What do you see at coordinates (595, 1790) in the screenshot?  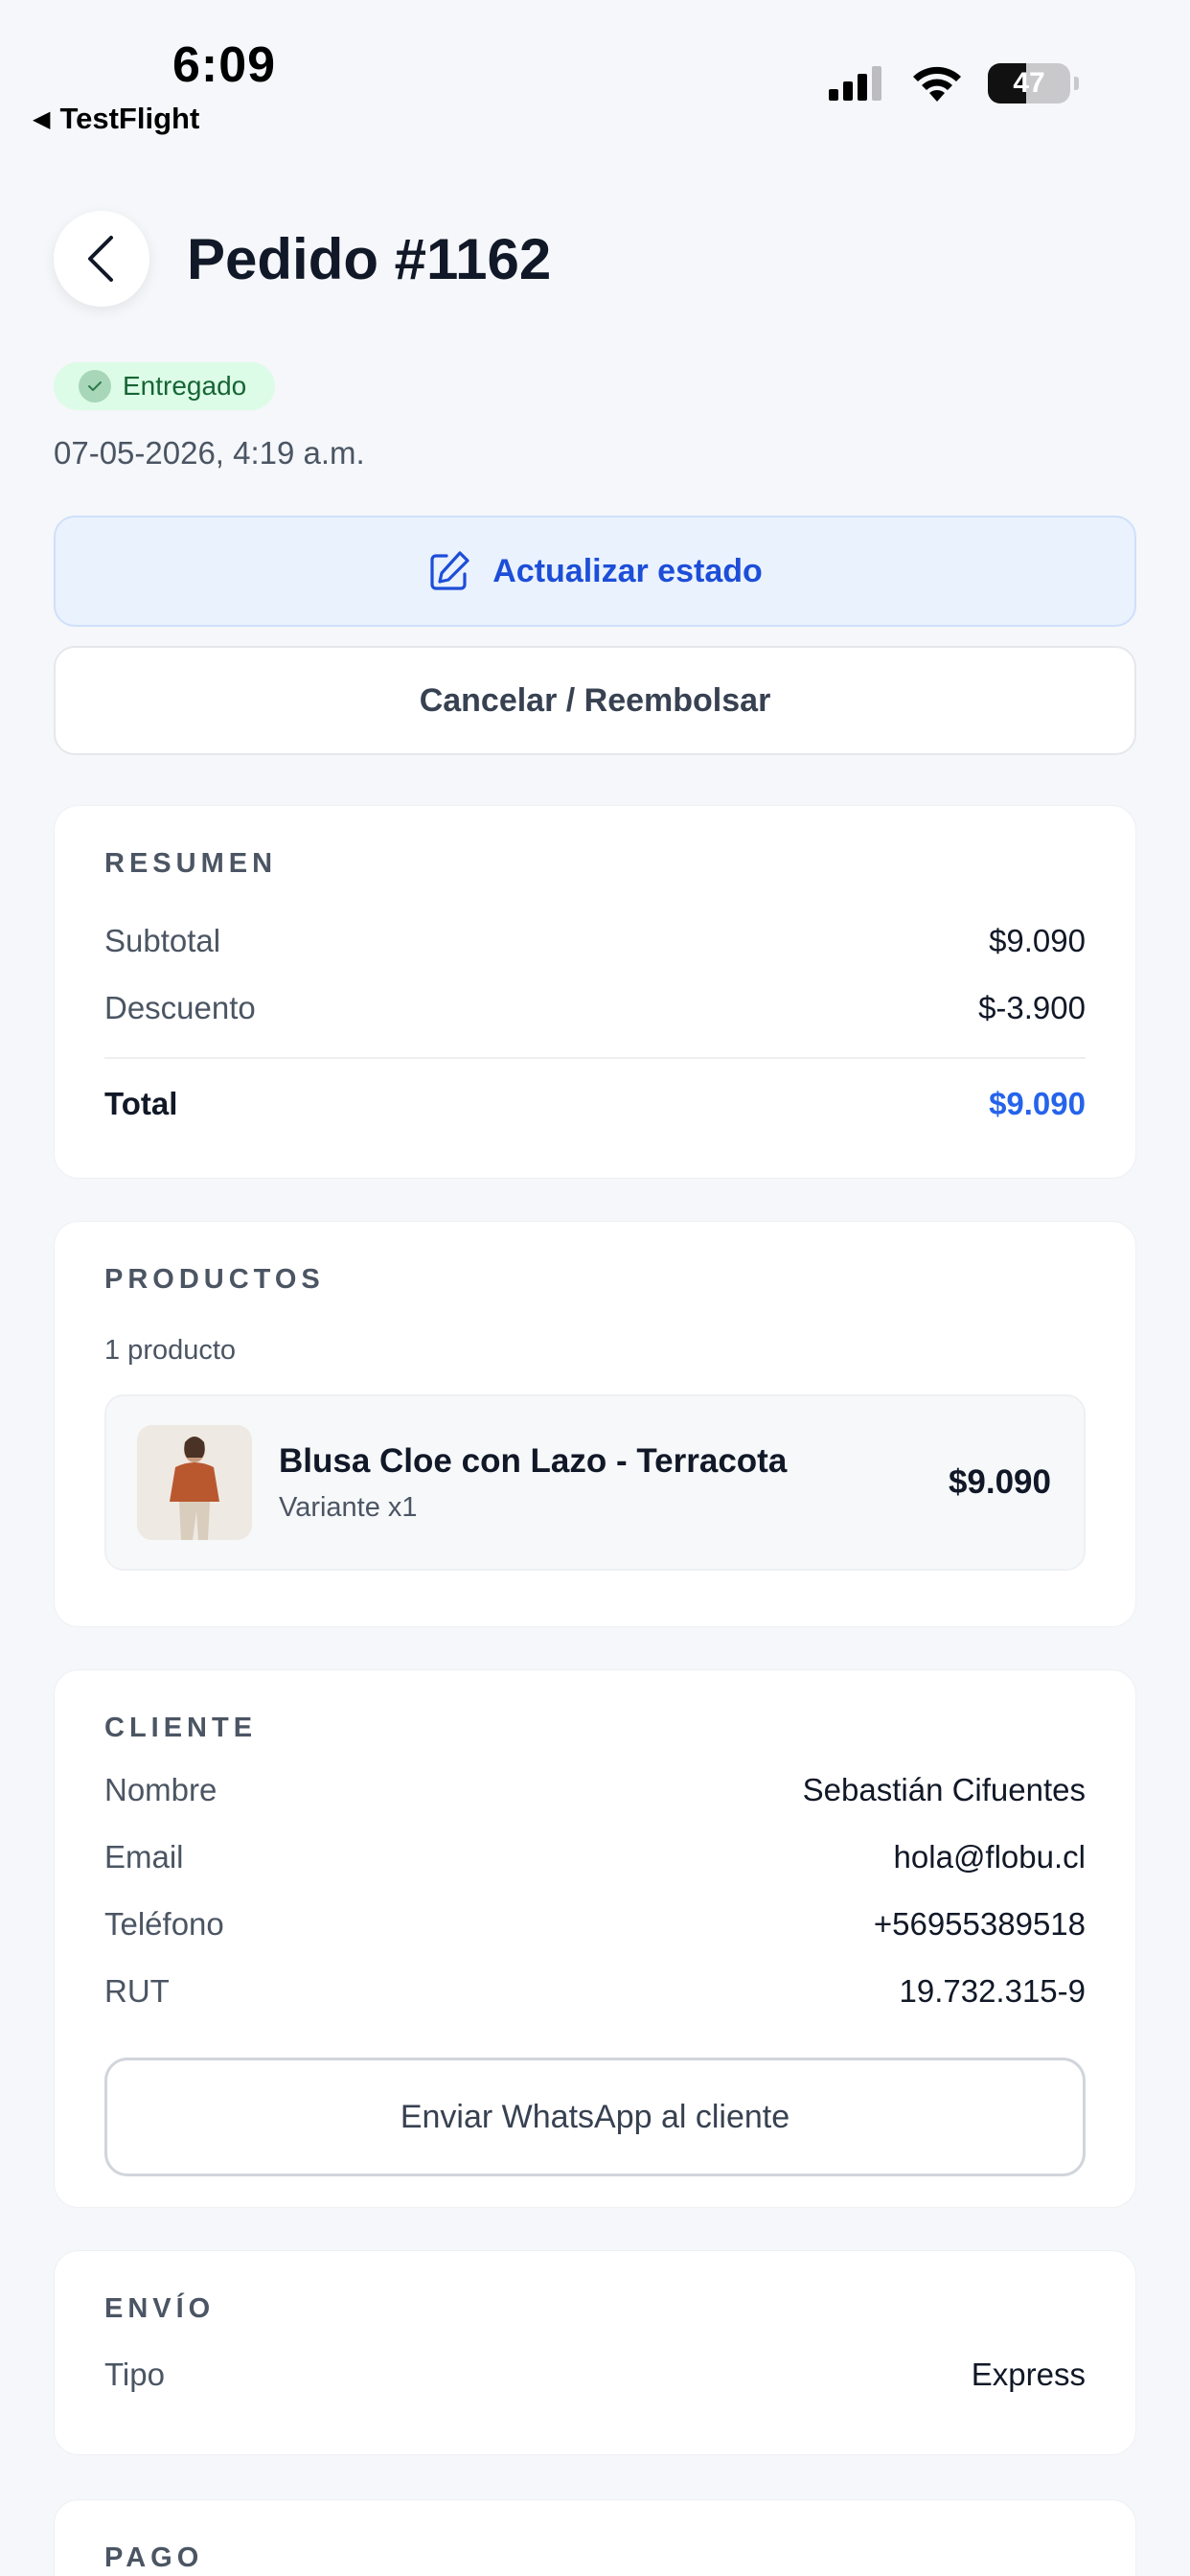 I see `client-row: Nombre Sebastián Cifuentes` at bounding box center [595, 1790].